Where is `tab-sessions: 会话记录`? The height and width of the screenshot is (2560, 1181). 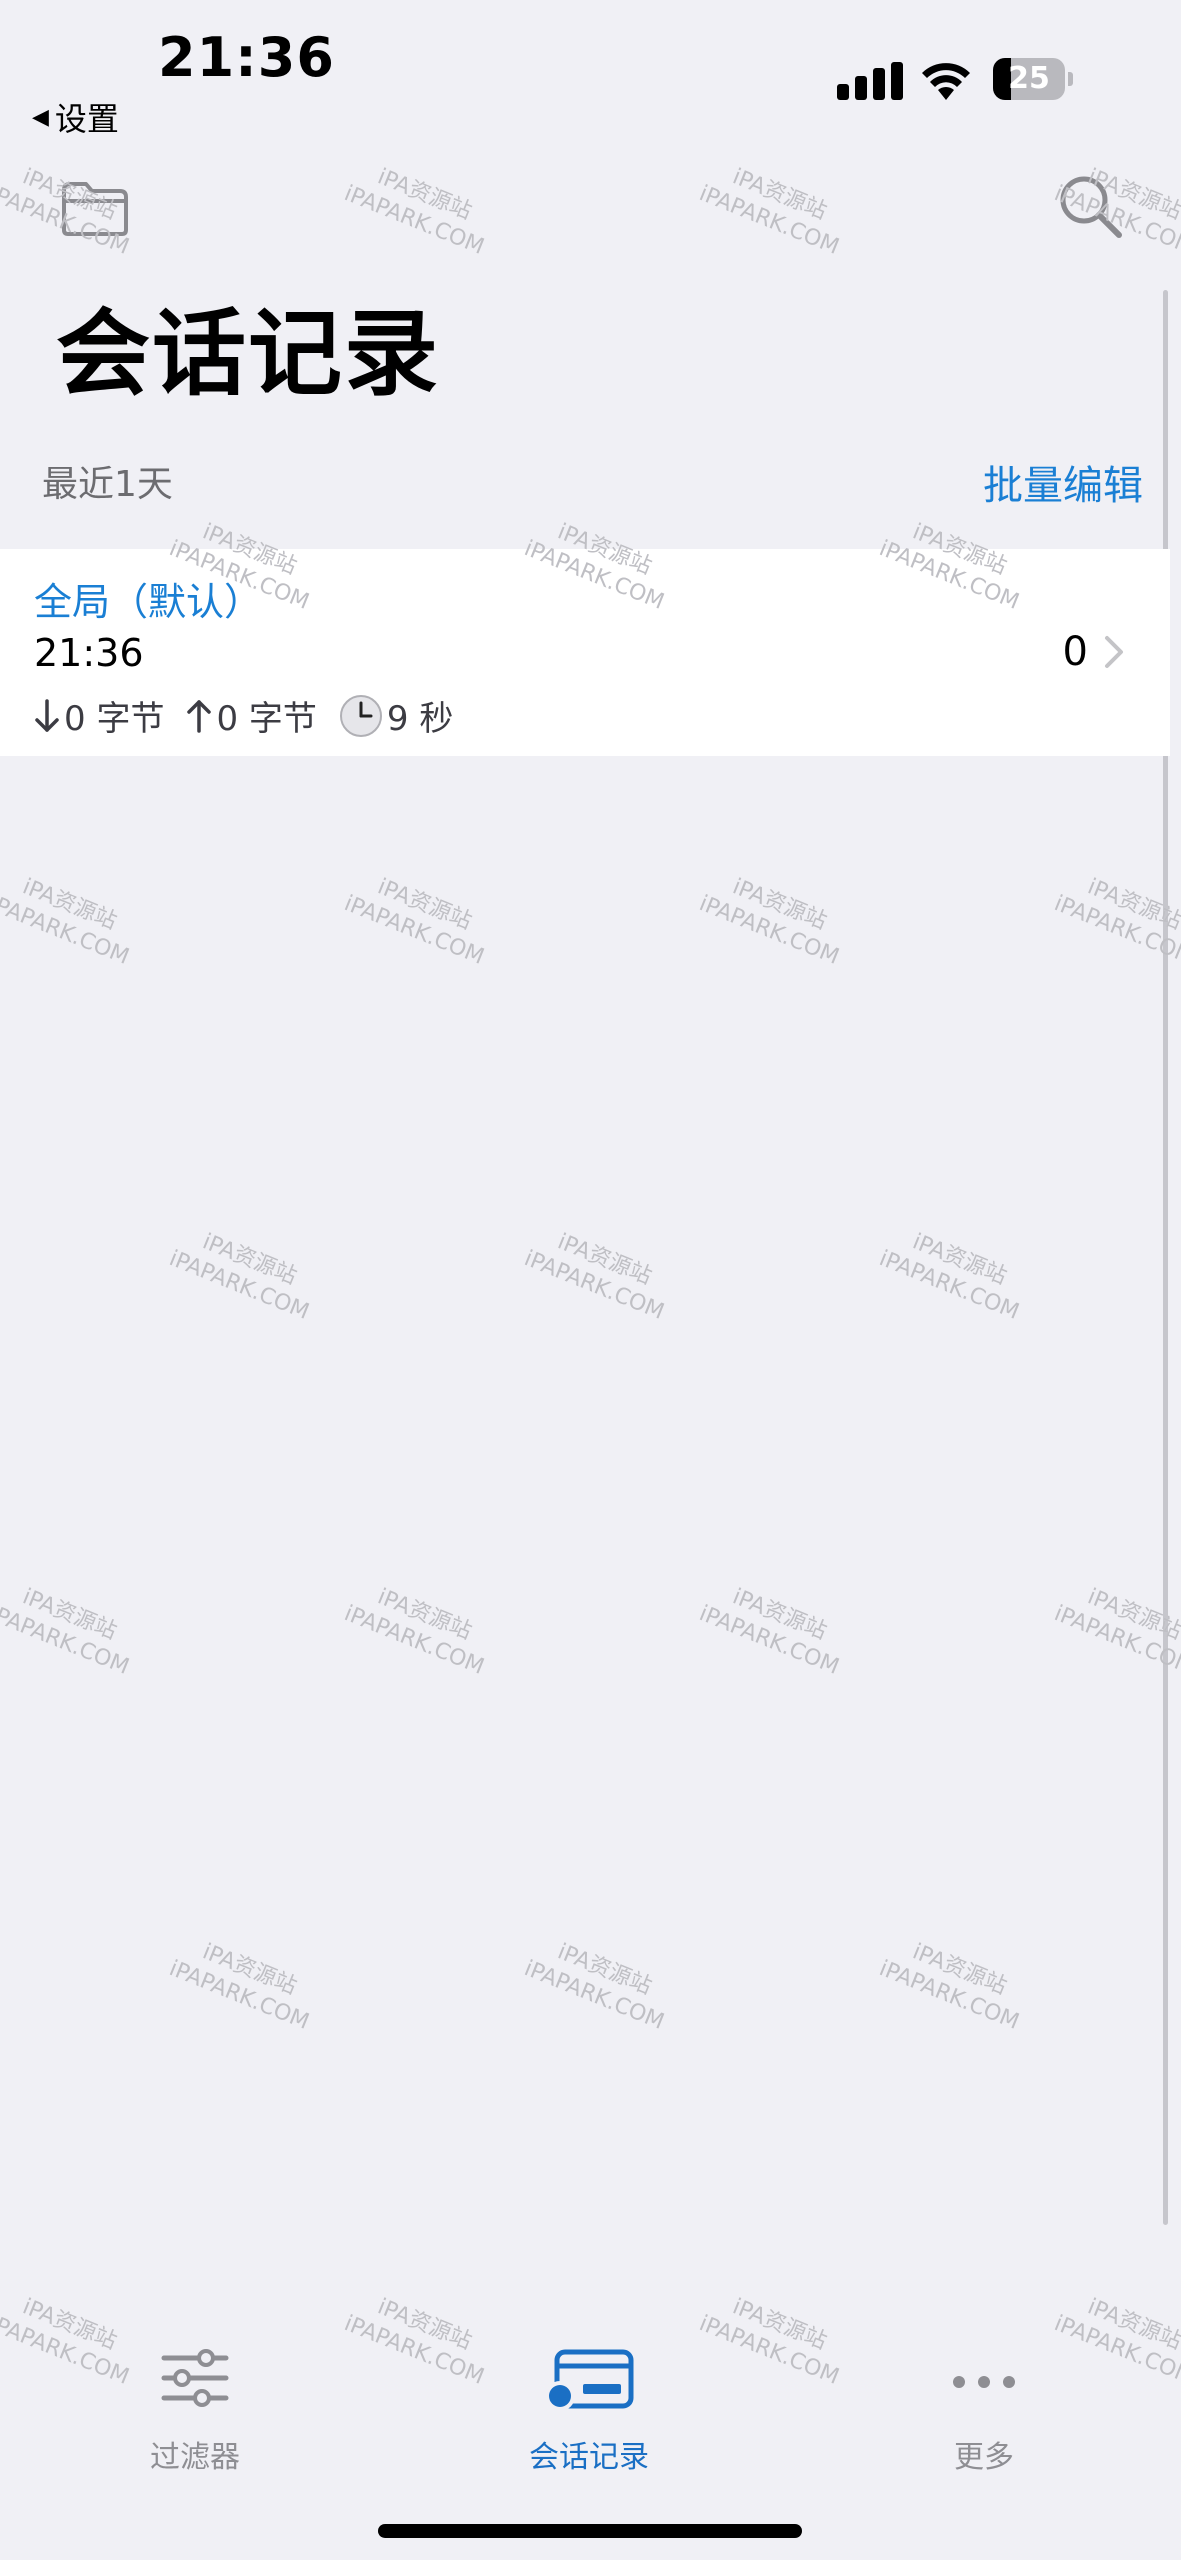
tab-sessions: 会话记录 is located at coordinates (589, 2411).